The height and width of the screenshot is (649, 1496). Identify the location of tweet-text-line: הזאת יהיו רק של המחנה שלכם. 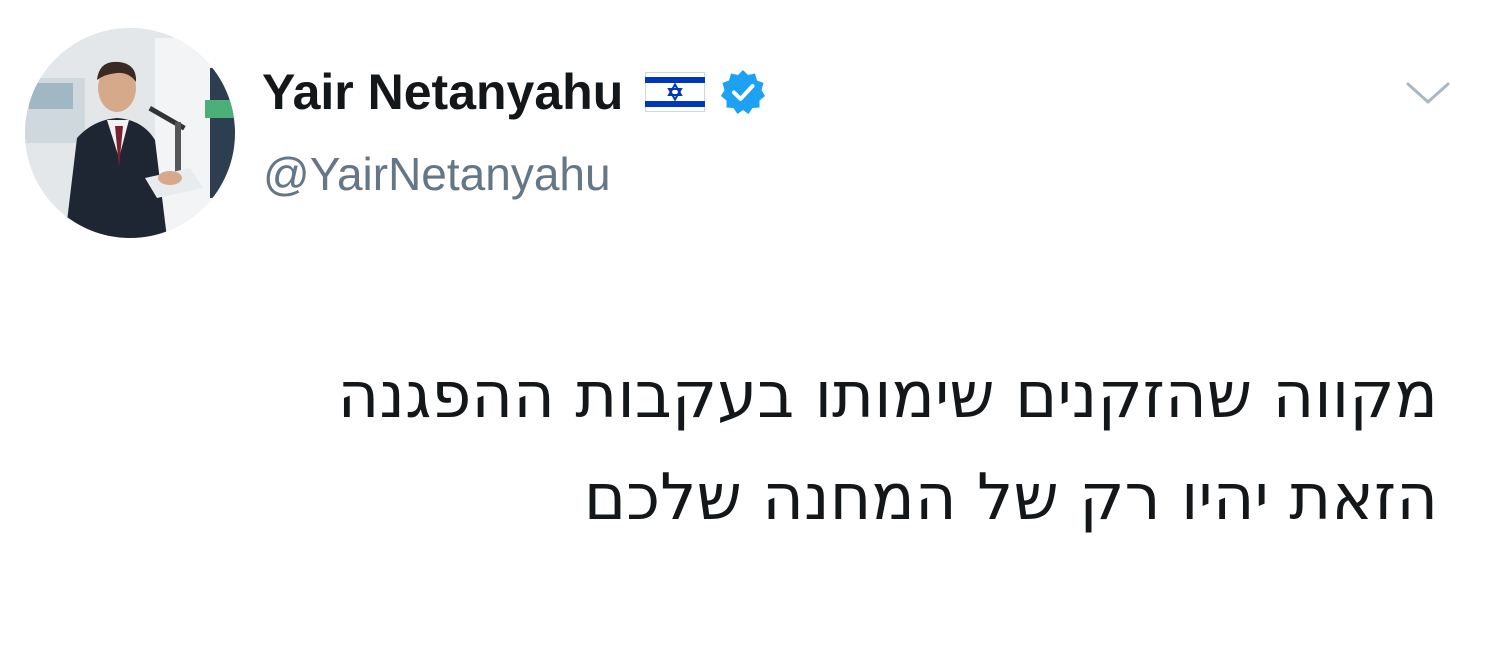
(1010, 498).